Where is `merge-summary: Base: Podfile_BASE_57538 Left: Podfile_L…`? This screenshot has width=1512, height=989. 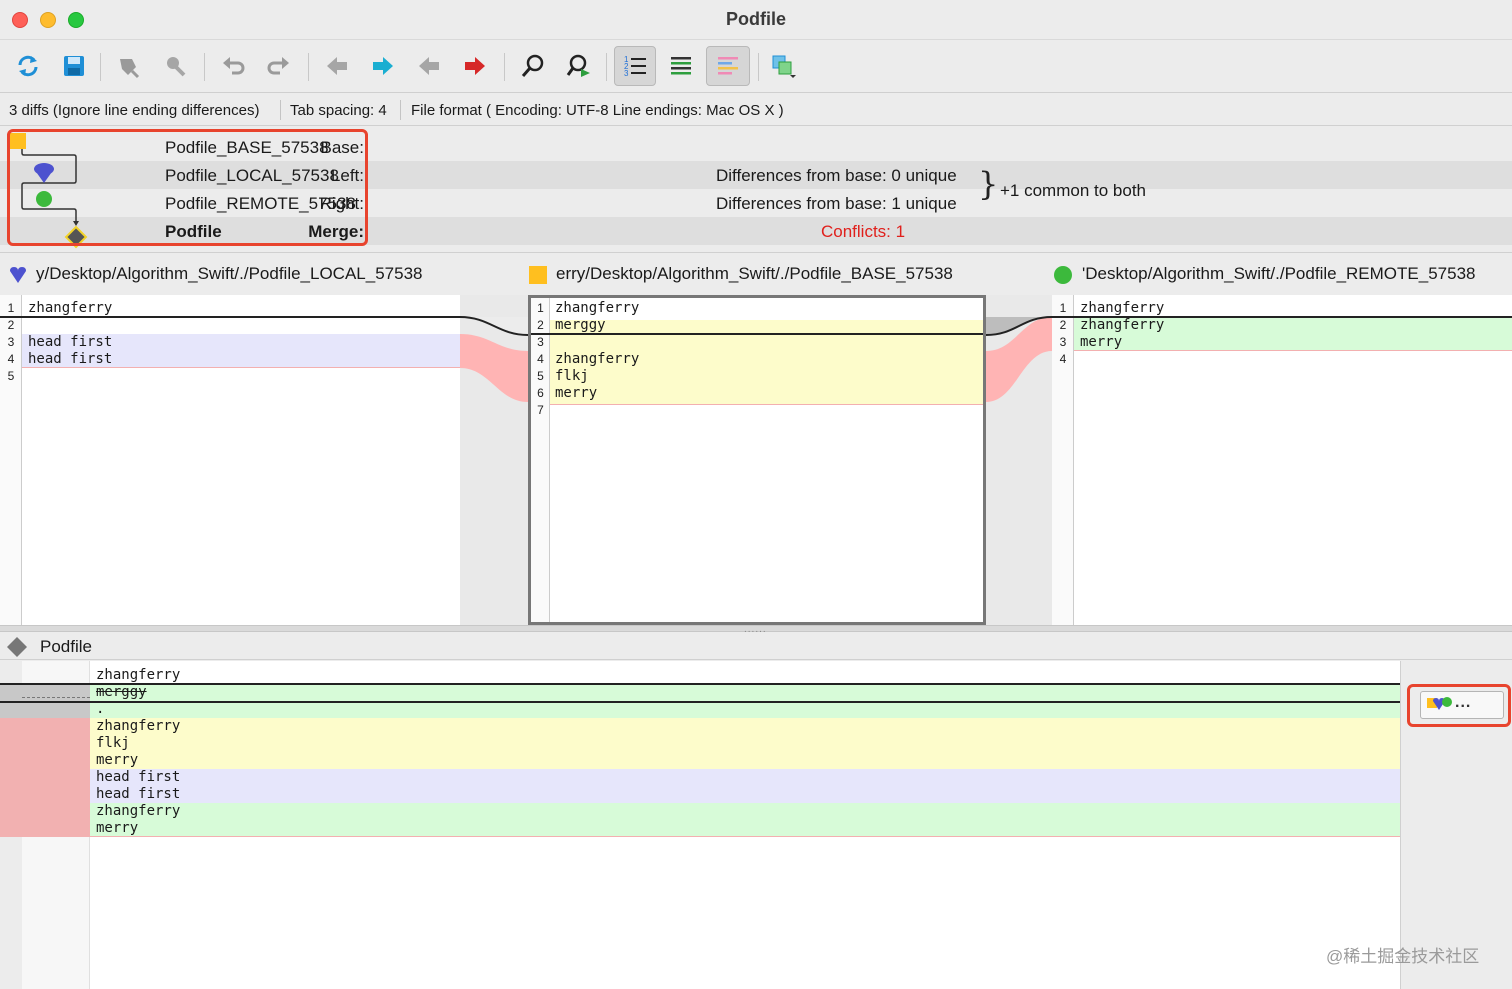
merge-summary: Base: Podfile_BASE_57538 Left: Podfile_L… is located at coordinates (756, 189).